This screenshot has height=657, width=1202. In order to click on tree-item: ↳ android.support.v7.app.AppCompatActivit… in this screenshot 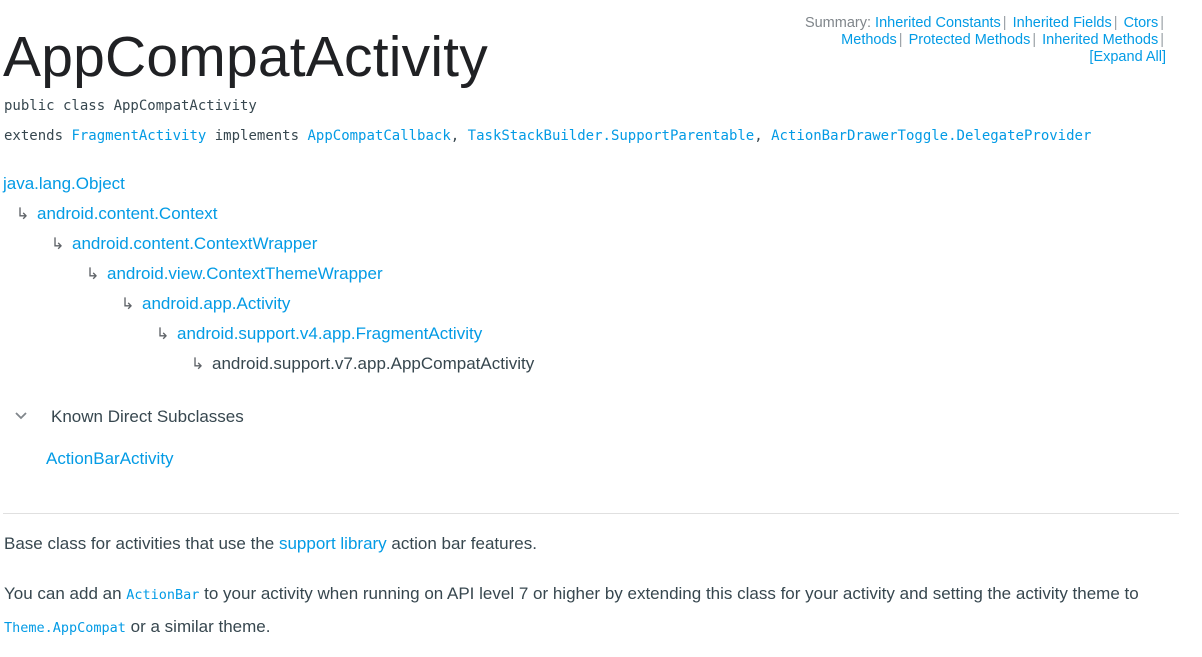, I will do `click(362, 364)`.